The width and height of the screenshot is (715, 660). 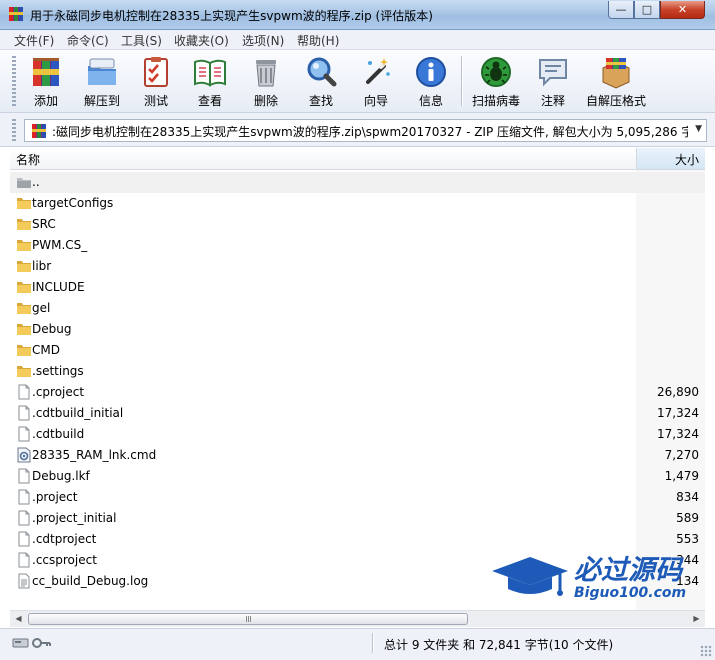 I want to click on sfx-box-icon, so click(x=616, y=73).